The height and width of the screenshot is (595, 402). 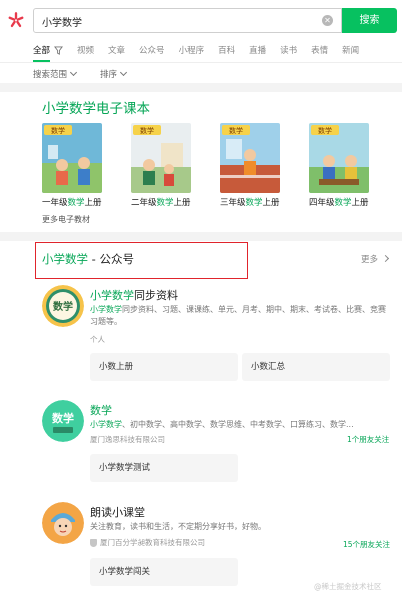 What do you see at coordinates (369, 20) in the screenshot?
I see `search-button: 搜索` at bounding box center [369, 20].